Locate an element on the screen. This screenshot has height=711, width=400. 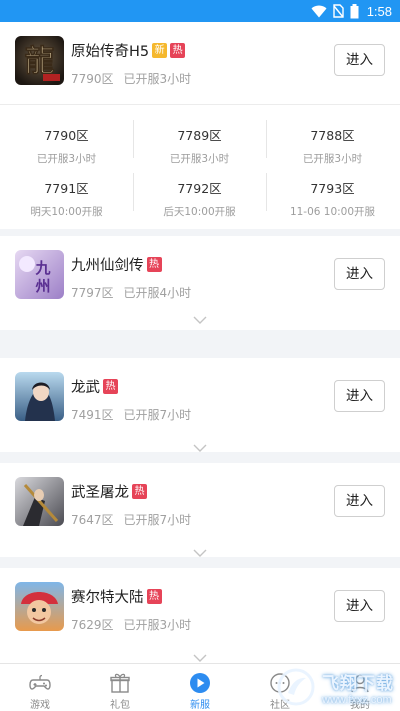
server-name: 7792区 is located at coordinates (199, 188).